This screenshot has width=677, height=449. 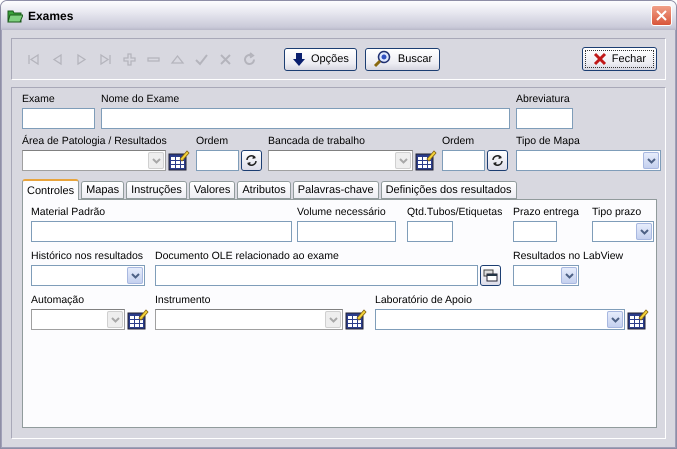 I want to click on down-arrow-icon, so click(x=299, y=59).